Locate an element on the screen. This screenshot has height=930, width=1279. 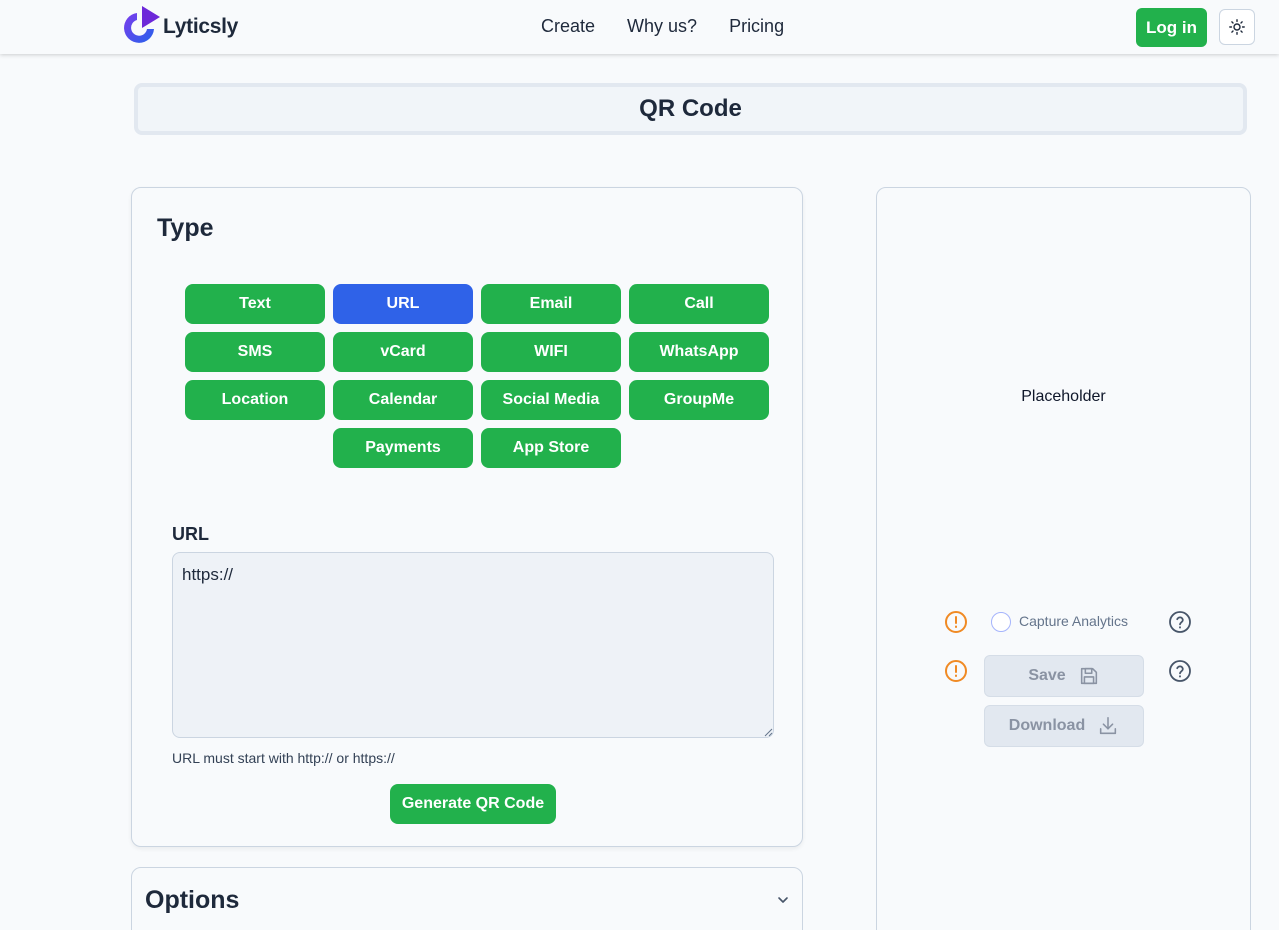
type-button-location: Location is located at coordinates (255, 400).